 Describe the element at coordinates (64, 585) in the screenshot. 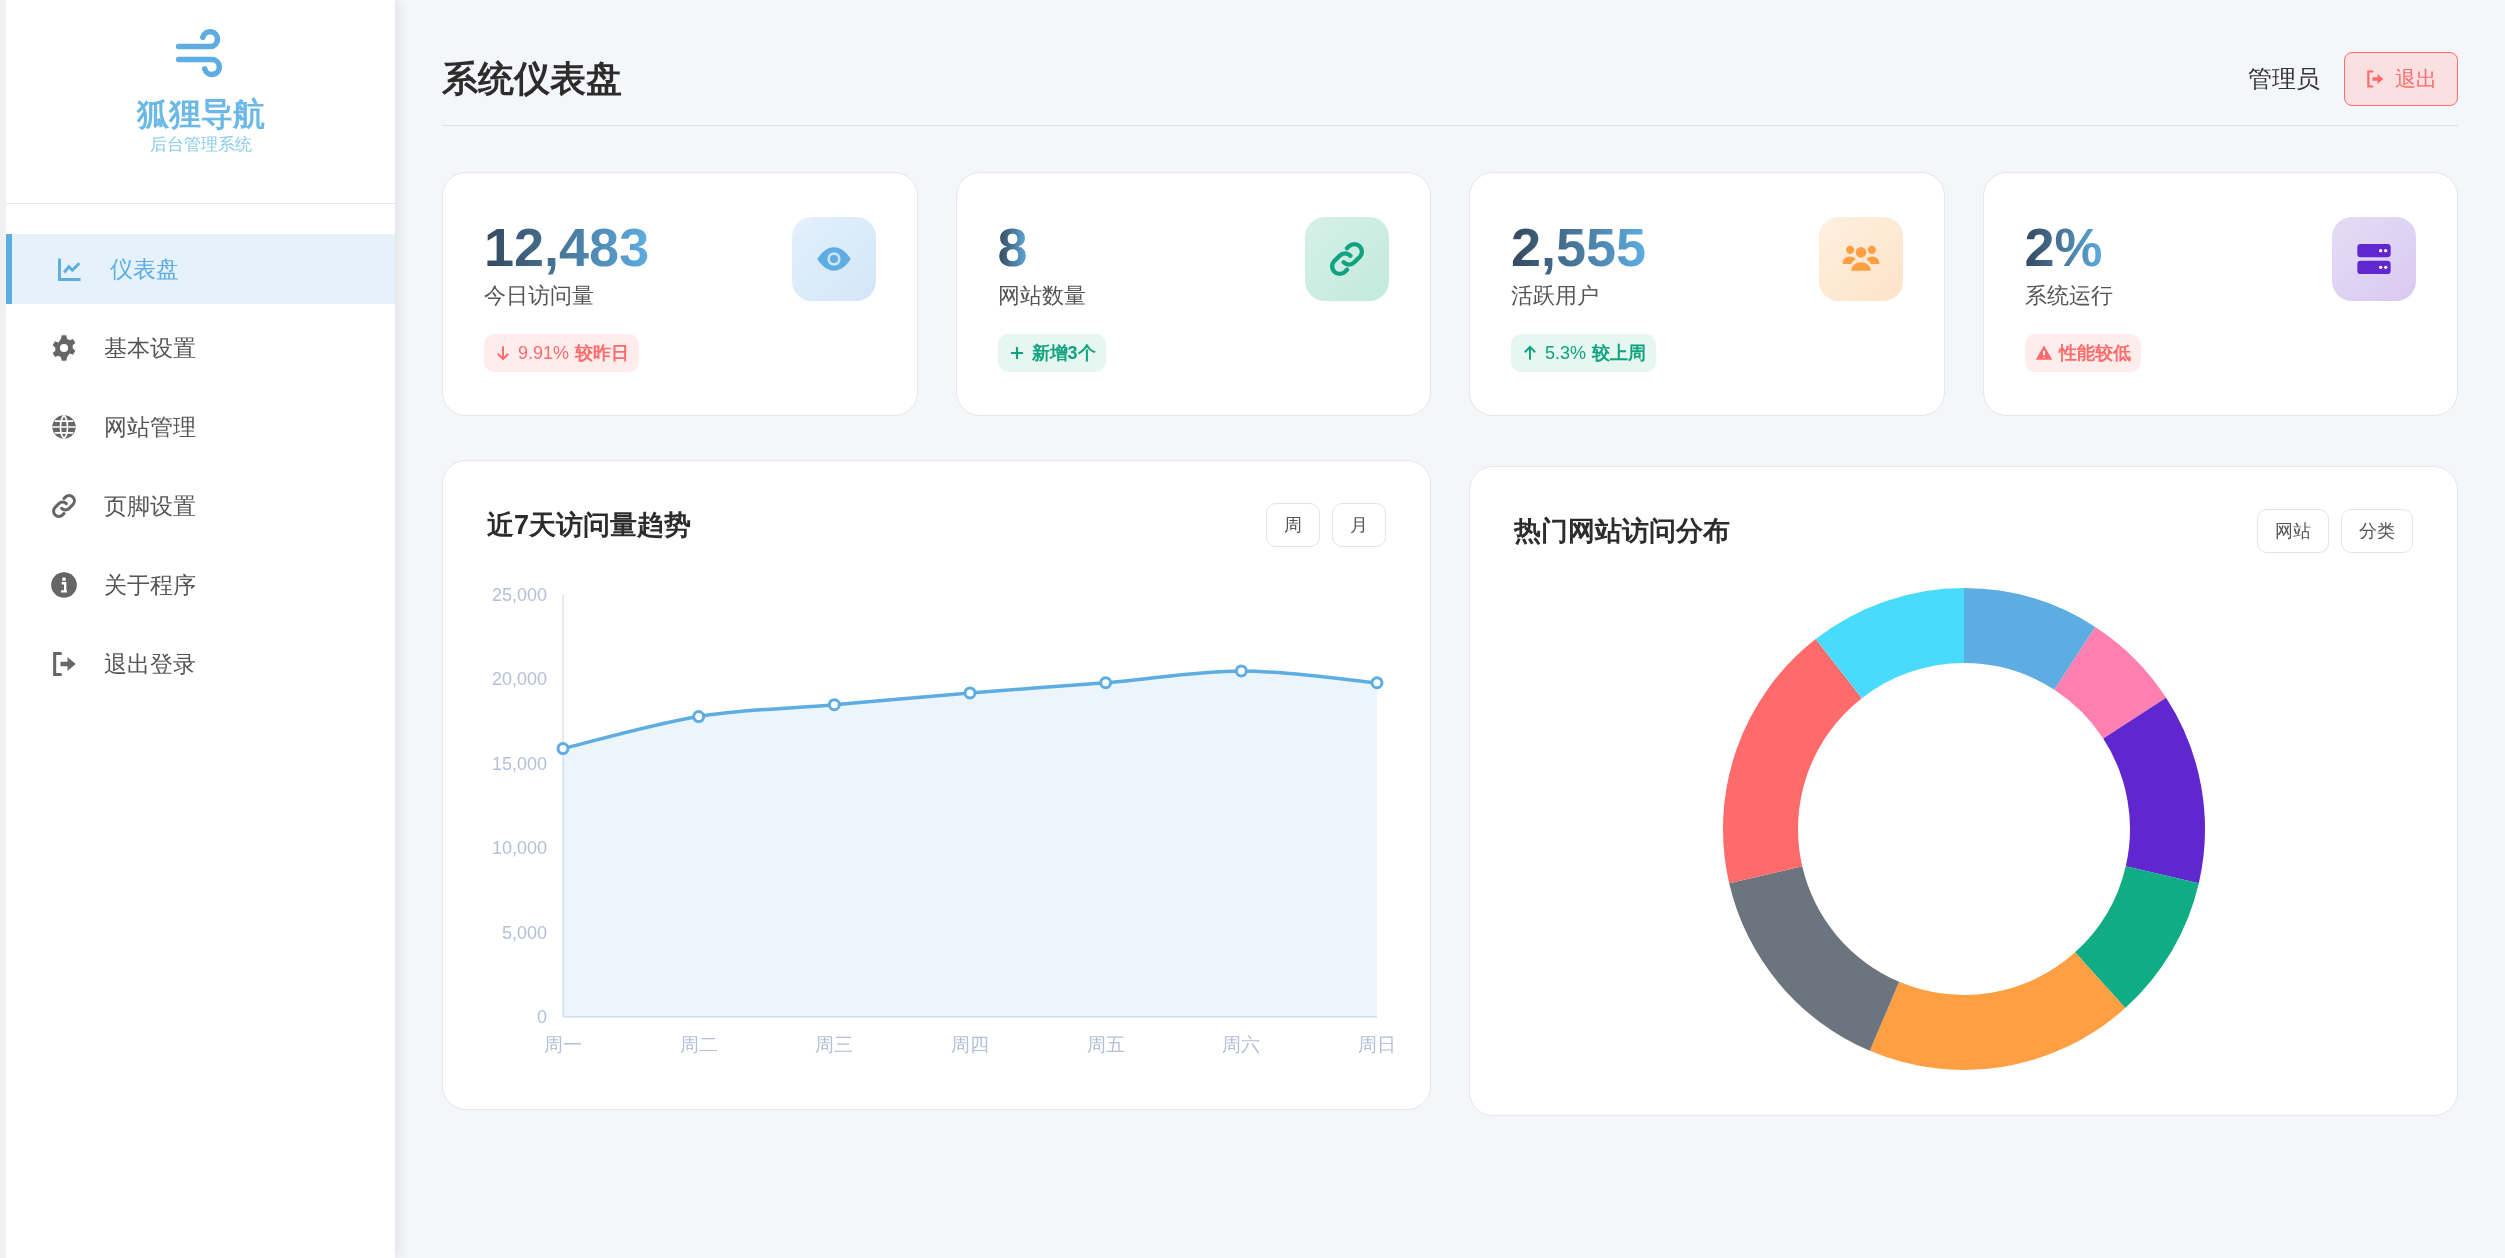

I see `info-icon` at that location.